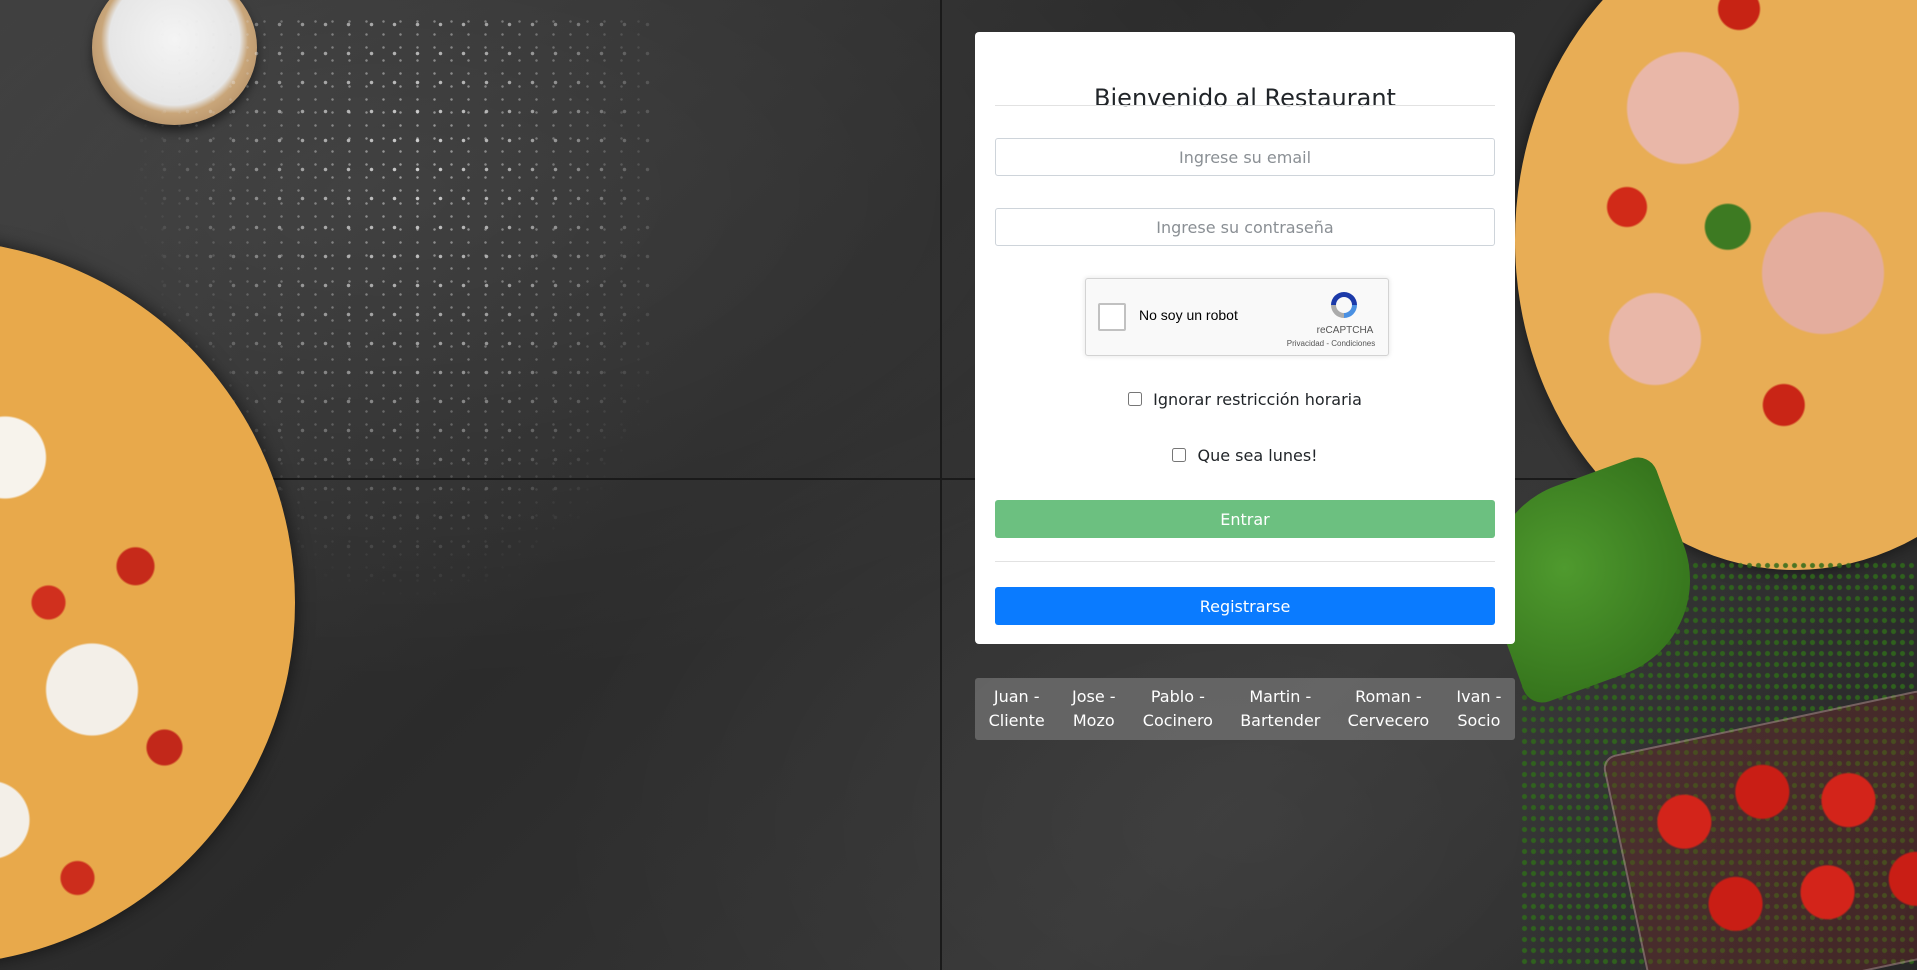 The image size is (1917, 970). What do you see at coordinates (1016, 696) in the screenshot?
I see `quick-user-name: Juan -` at bounding box center [1016, 696].